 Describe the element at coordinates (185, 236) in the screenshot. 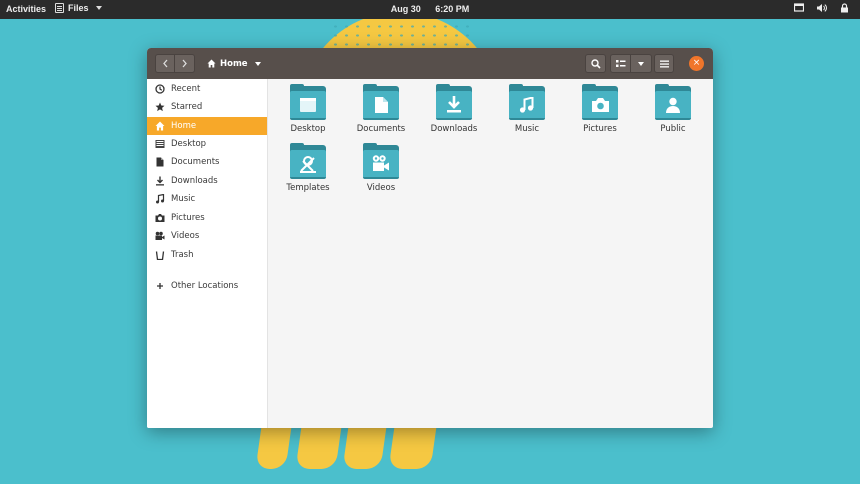

I see `sidebar-item-label: Videos` at that location.